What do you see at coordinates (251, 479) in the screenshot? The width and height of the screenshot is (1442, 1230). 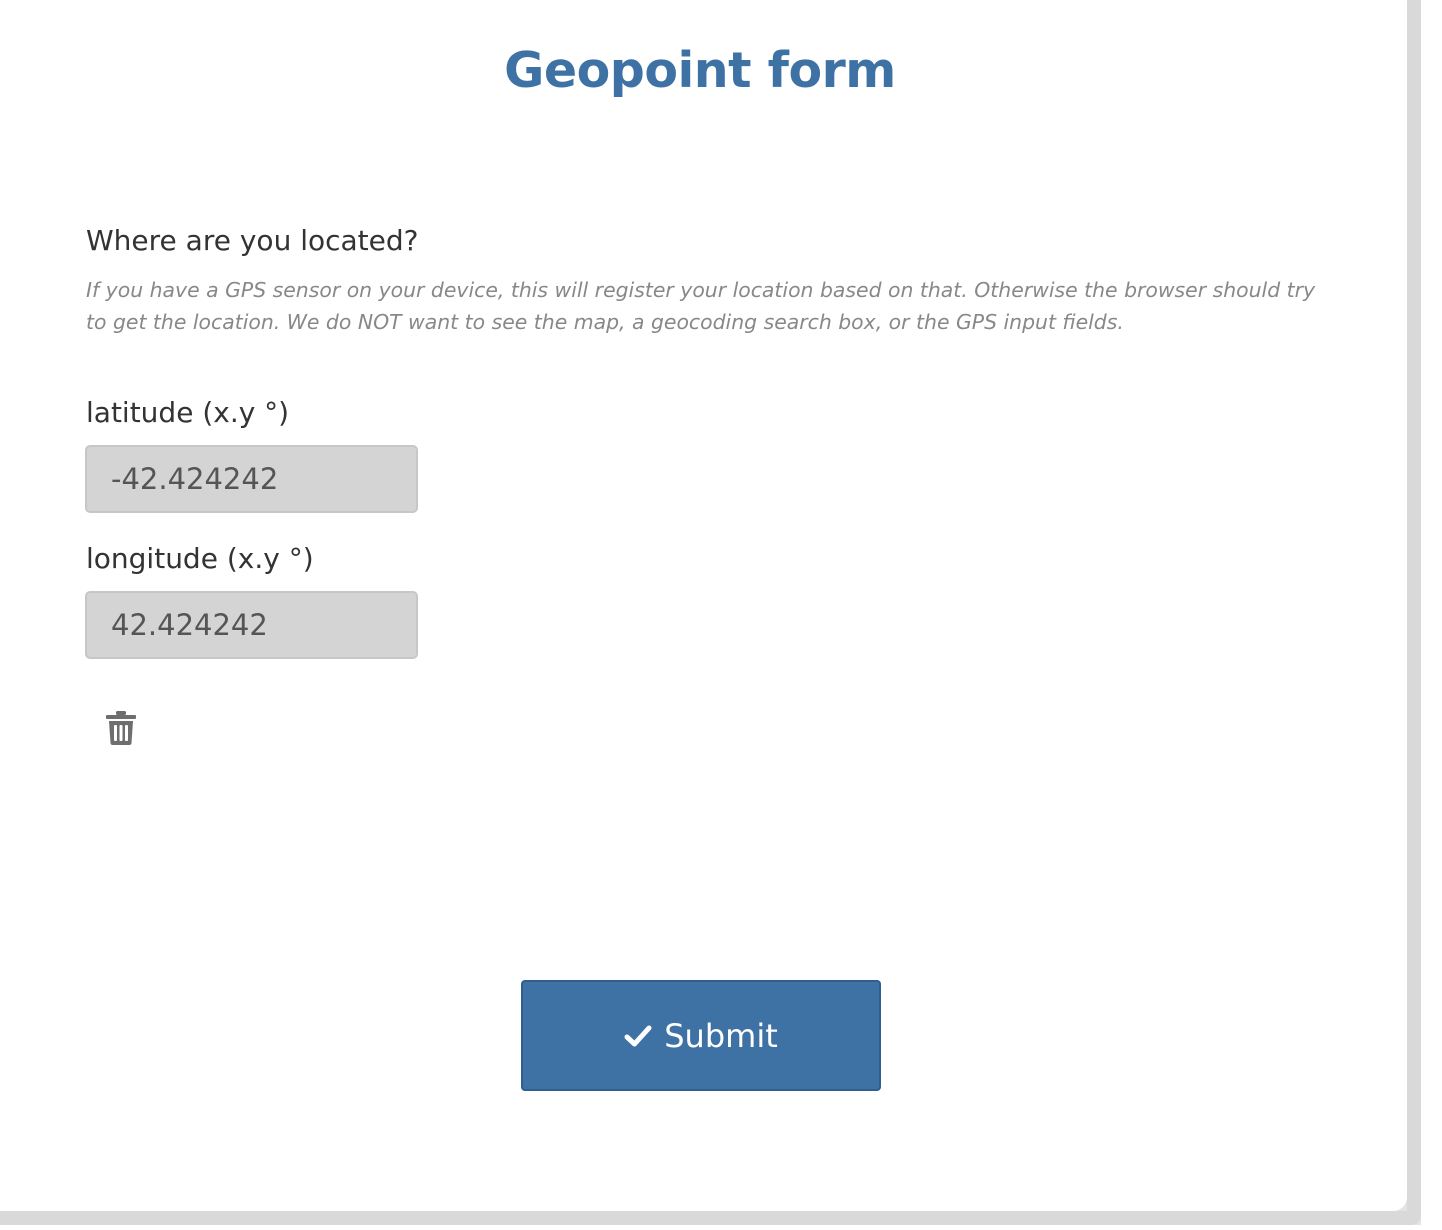 I see `latitude-input` at bounding box center [251, 479].